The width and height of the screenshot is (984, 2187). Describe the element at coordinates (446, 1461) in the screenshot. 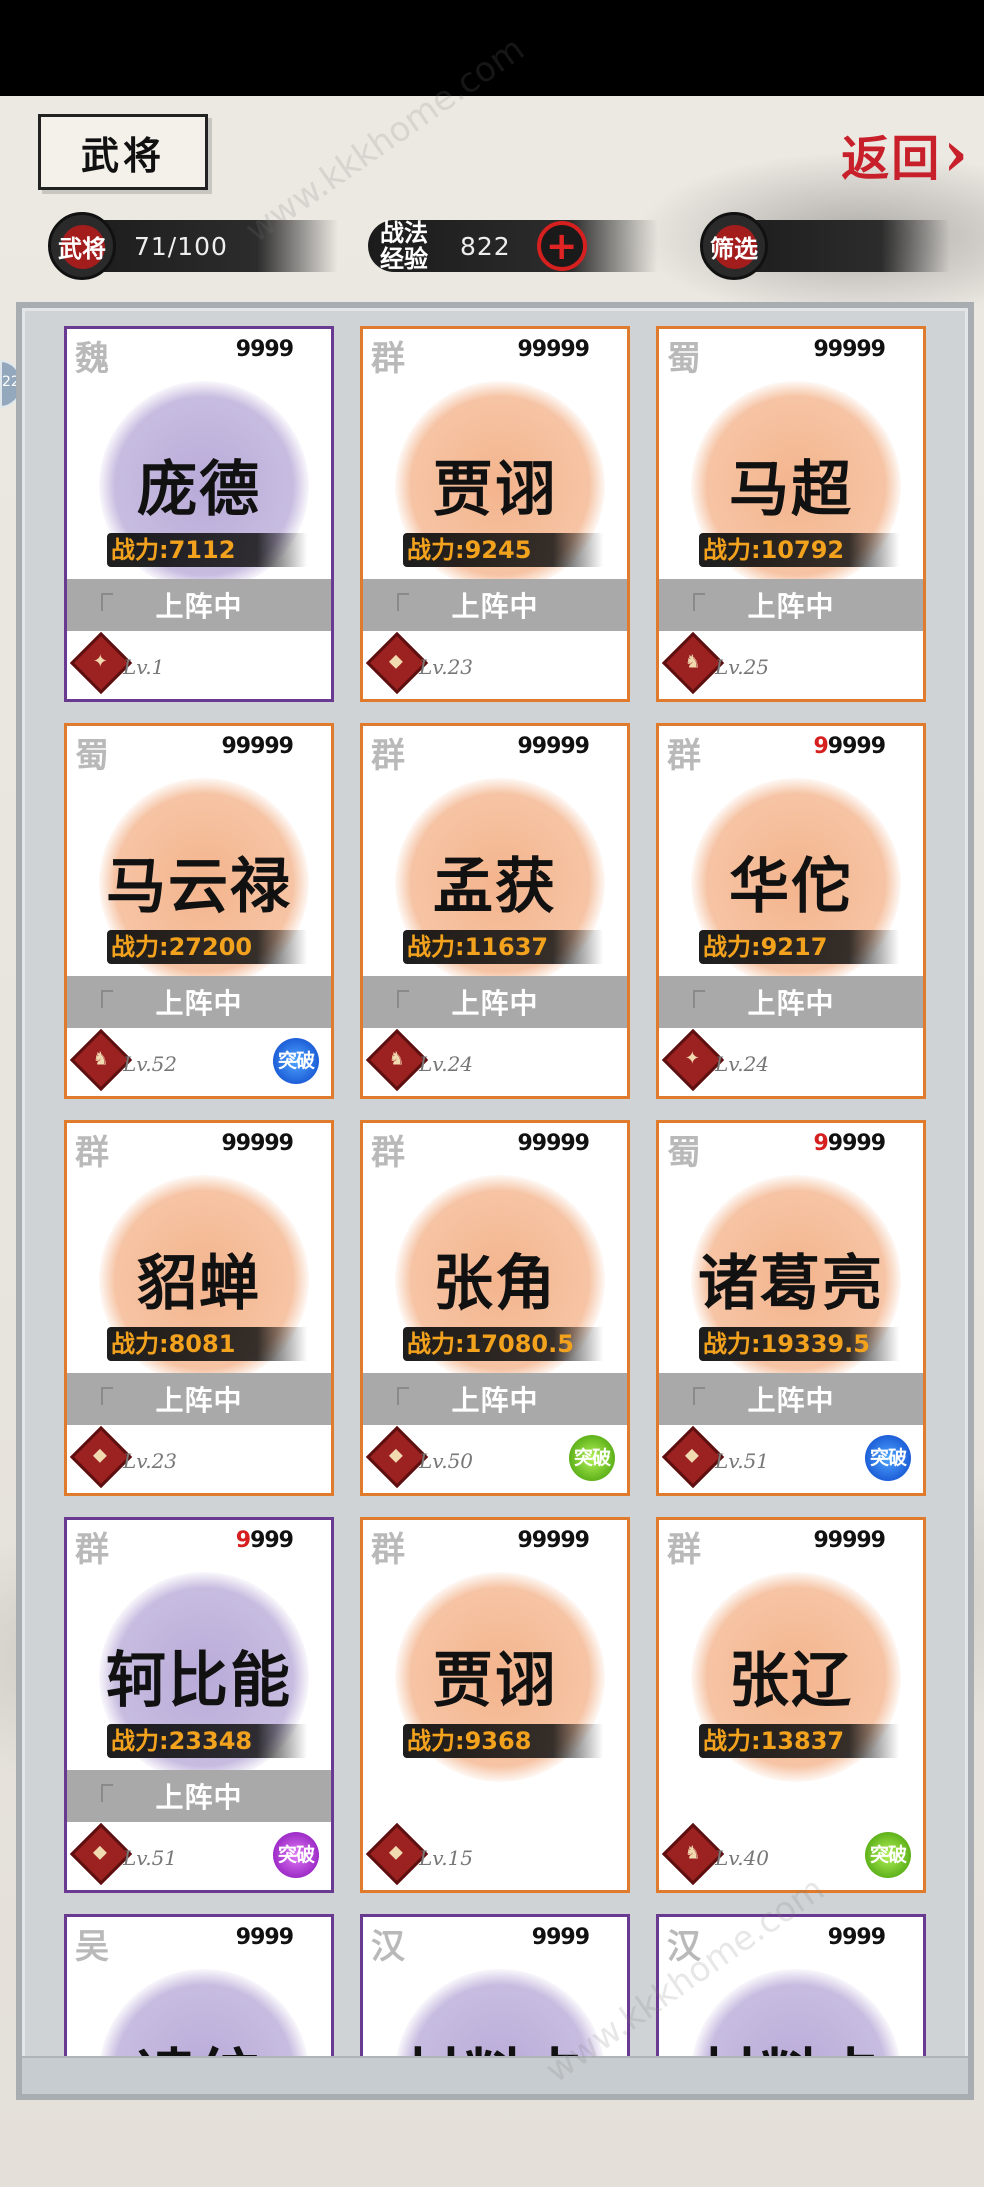

I see `level-label: Lv.50` at that location.